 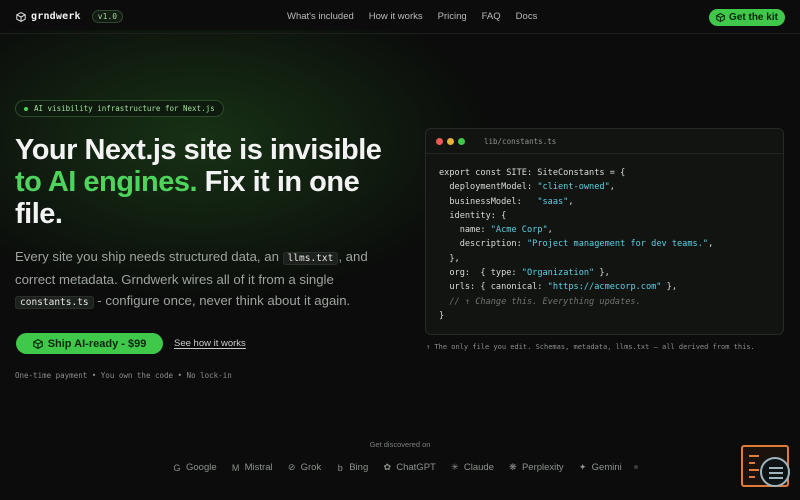 I want to click on headline-accent: to AI engines., so click(x=106, y=182).